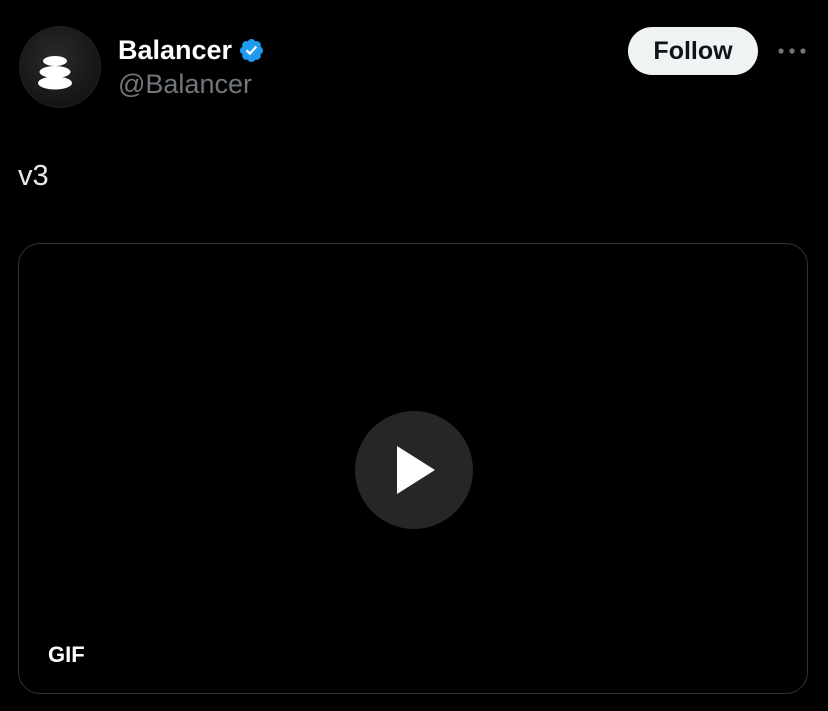 The height and width of the screenshot is (711, 828). What do you see at coordinates (185, 84) in the screenshot?
I see `author-handle: @Balancer` at bounding box center [185, 84].